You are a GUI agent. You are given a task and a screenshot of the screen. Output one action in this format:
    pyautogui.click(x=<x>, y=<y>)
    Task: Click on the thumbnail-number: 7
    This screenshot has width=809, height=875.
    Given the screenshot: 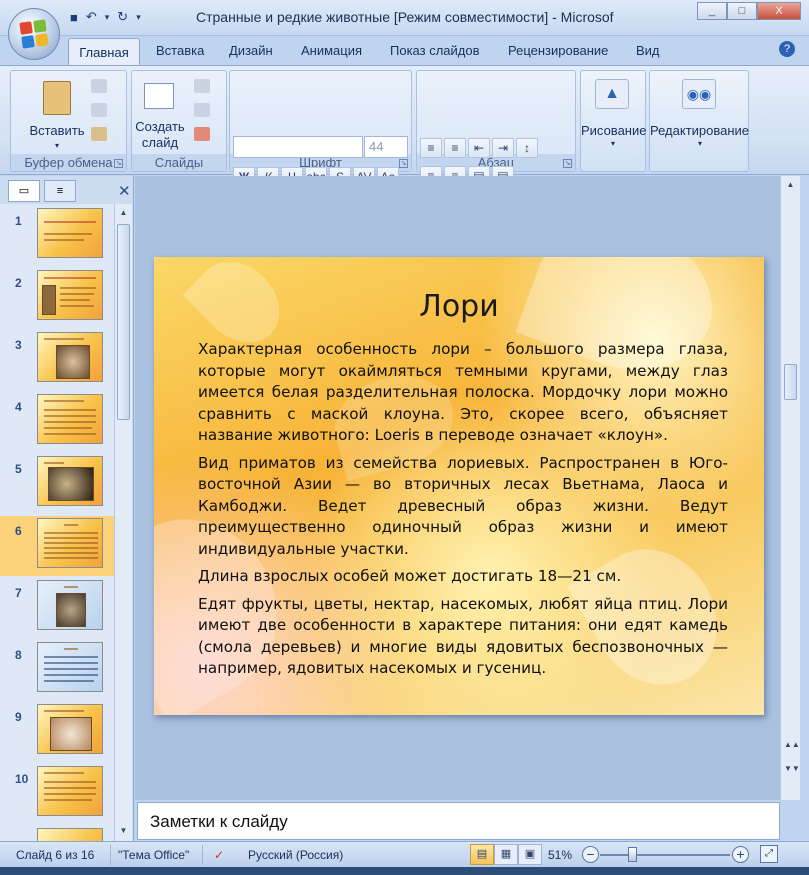 What is the action you would take?
    pyautogui.click(x=18, y=593)
    